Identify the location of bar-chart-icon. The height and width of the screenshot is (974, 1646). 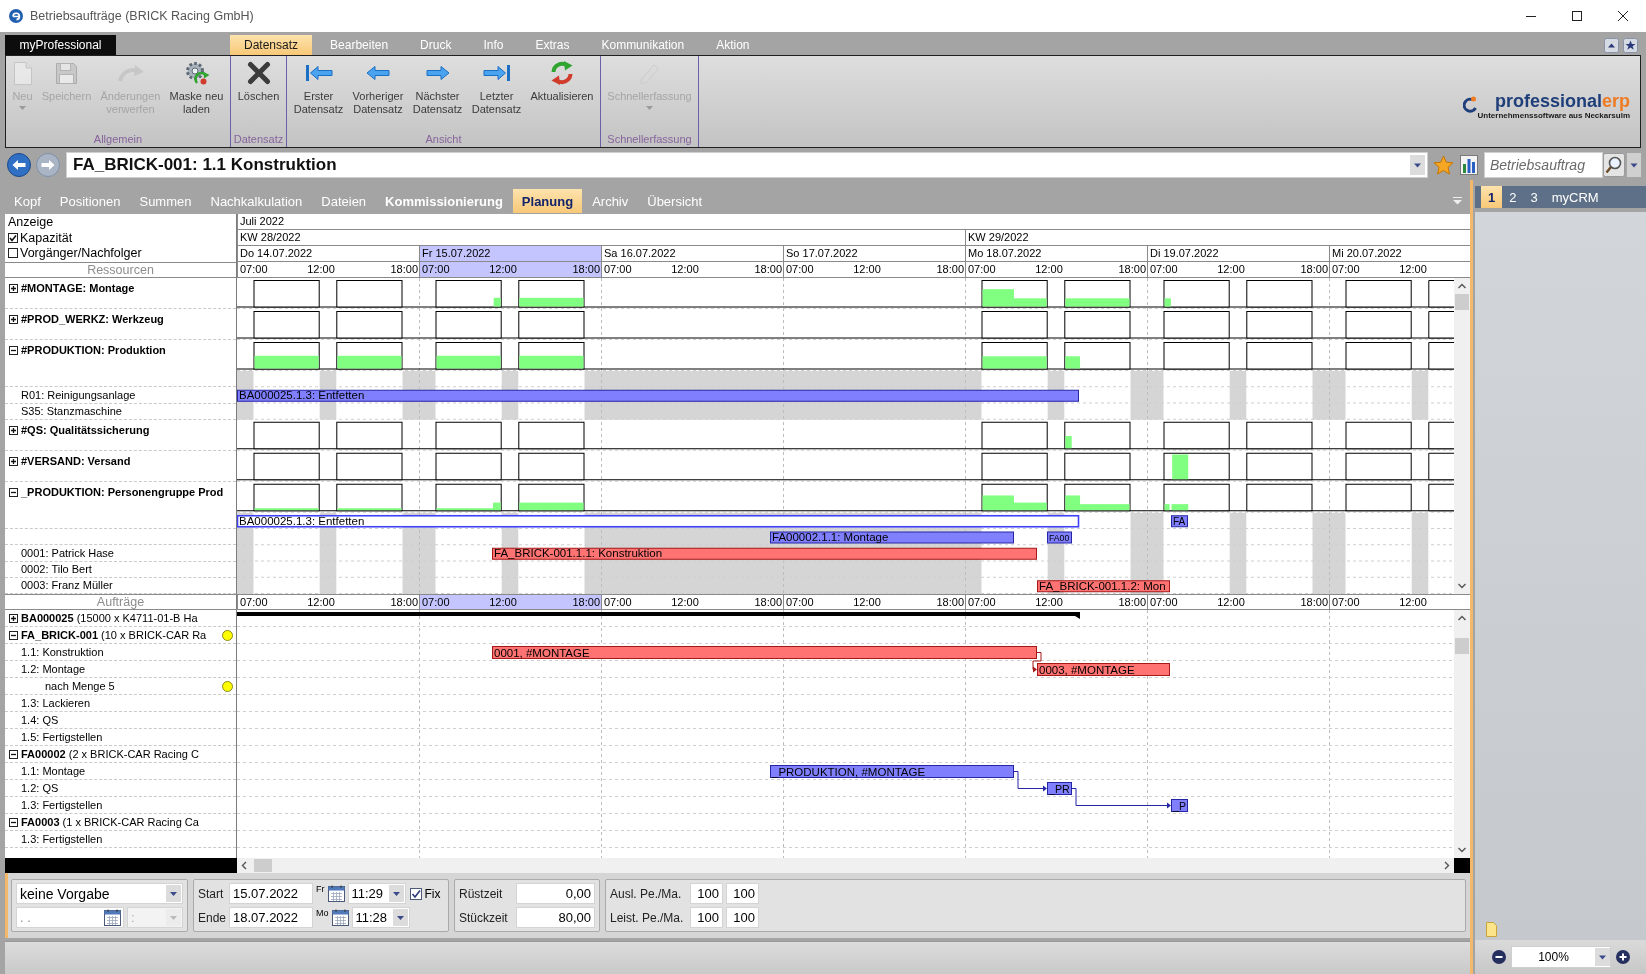
(1469, 165).